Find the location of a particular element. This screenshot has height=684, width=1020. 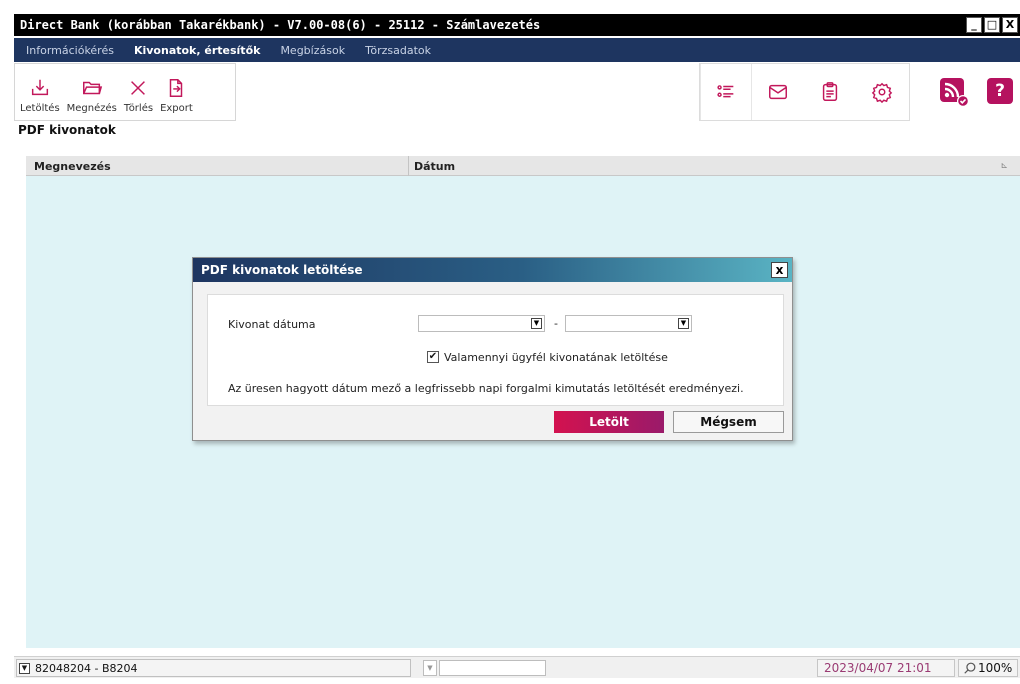

download-icon is located at coordinates (39, 87).